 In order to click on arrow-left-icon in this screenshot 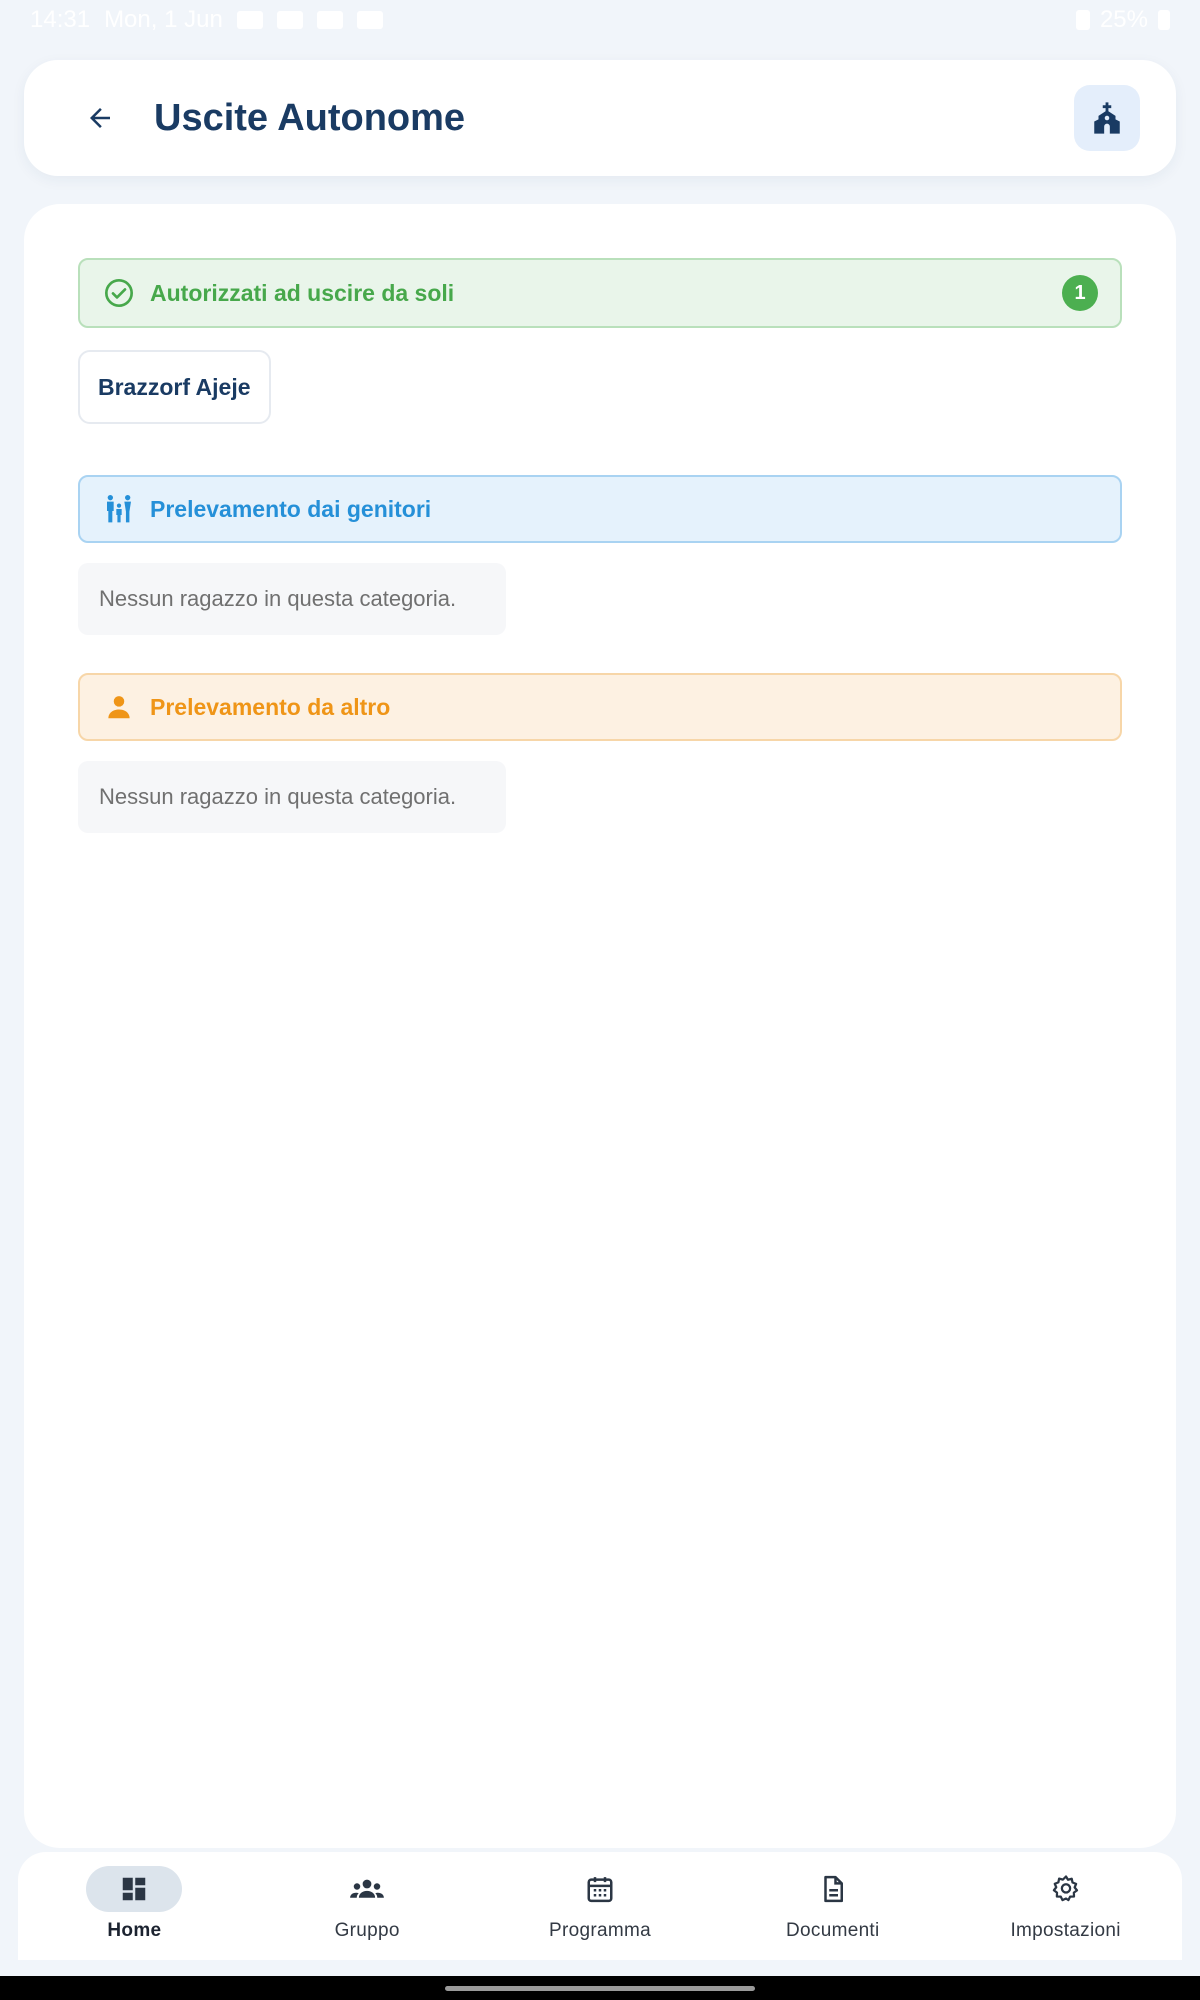, I will do `click(100, 118)`.